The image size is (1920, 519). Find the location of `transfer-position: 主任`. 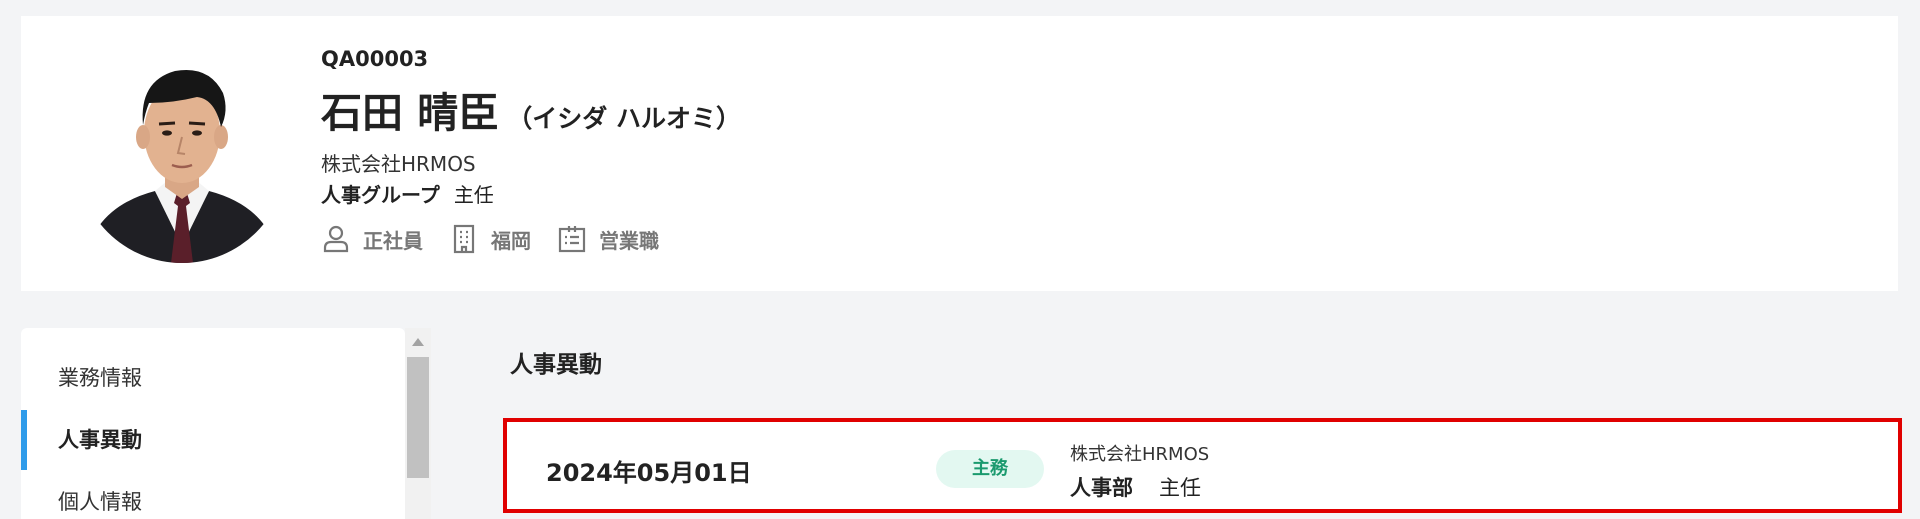

transfer-position: 主任 is located at coordinates (1180, 488).